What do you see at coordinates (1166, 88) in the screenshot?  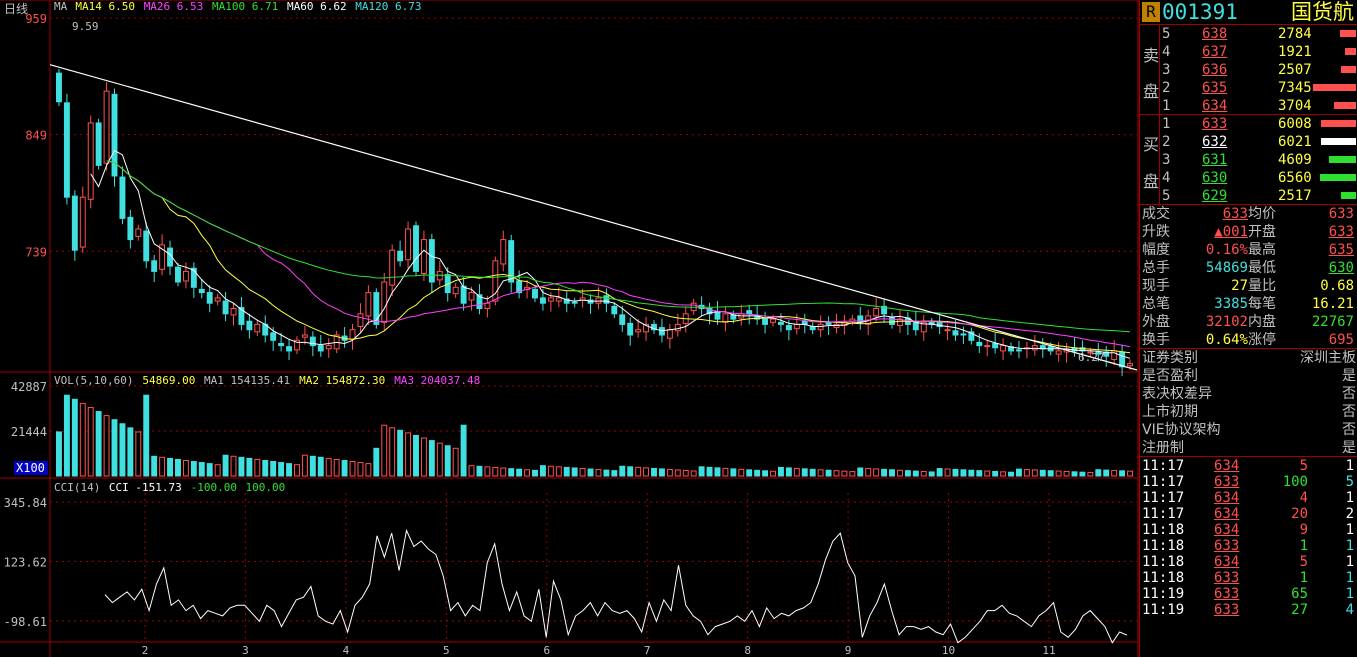 I see `ask-level: 2` at bounding box center [1166, 88].